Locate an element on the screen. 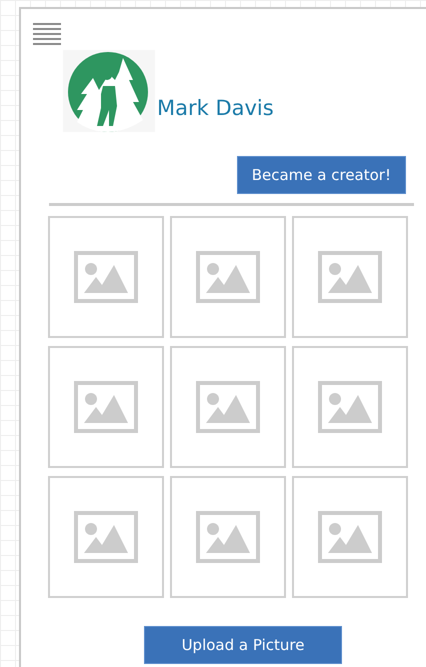 This screenshot has width=426, height=667. upload-picture-button: Upload a Picture is located at coordinates (243, 645).